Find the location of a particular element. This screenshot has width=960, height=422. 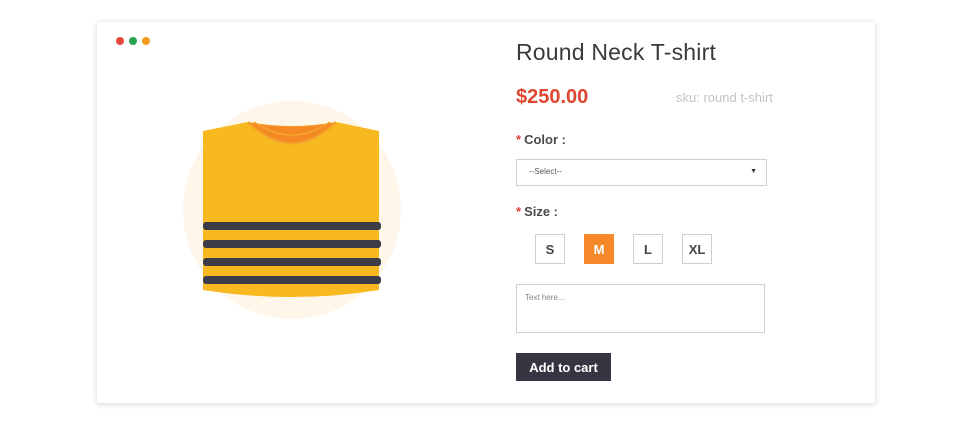

size-option-l: L is located at coordinates (648, 249).